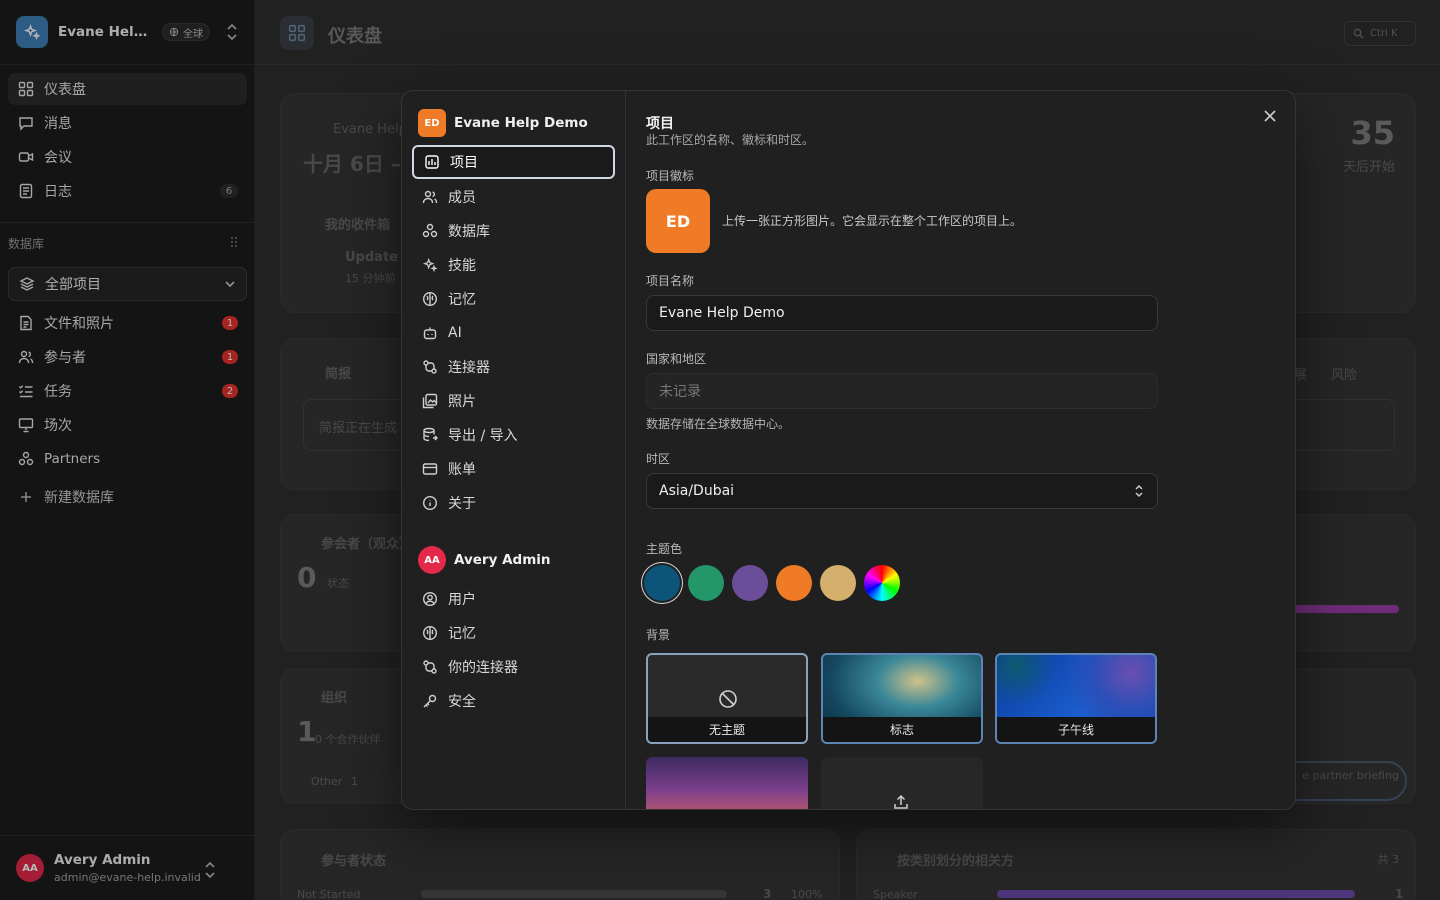 This screenshot has height=900, width=1440. What do you see at coordinates (727, 783) in the screenshot?
I see `background-option-sunset` at bounding box center [727, 783].